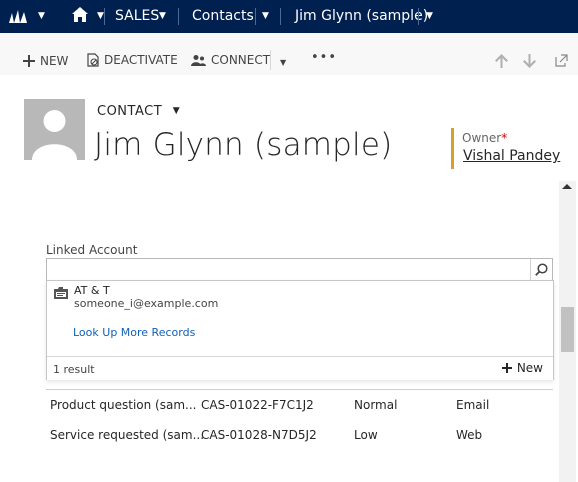 This screenshot has height=482, width=578. I want to click on chevron-down-icon: ▼, so click(41, 16).